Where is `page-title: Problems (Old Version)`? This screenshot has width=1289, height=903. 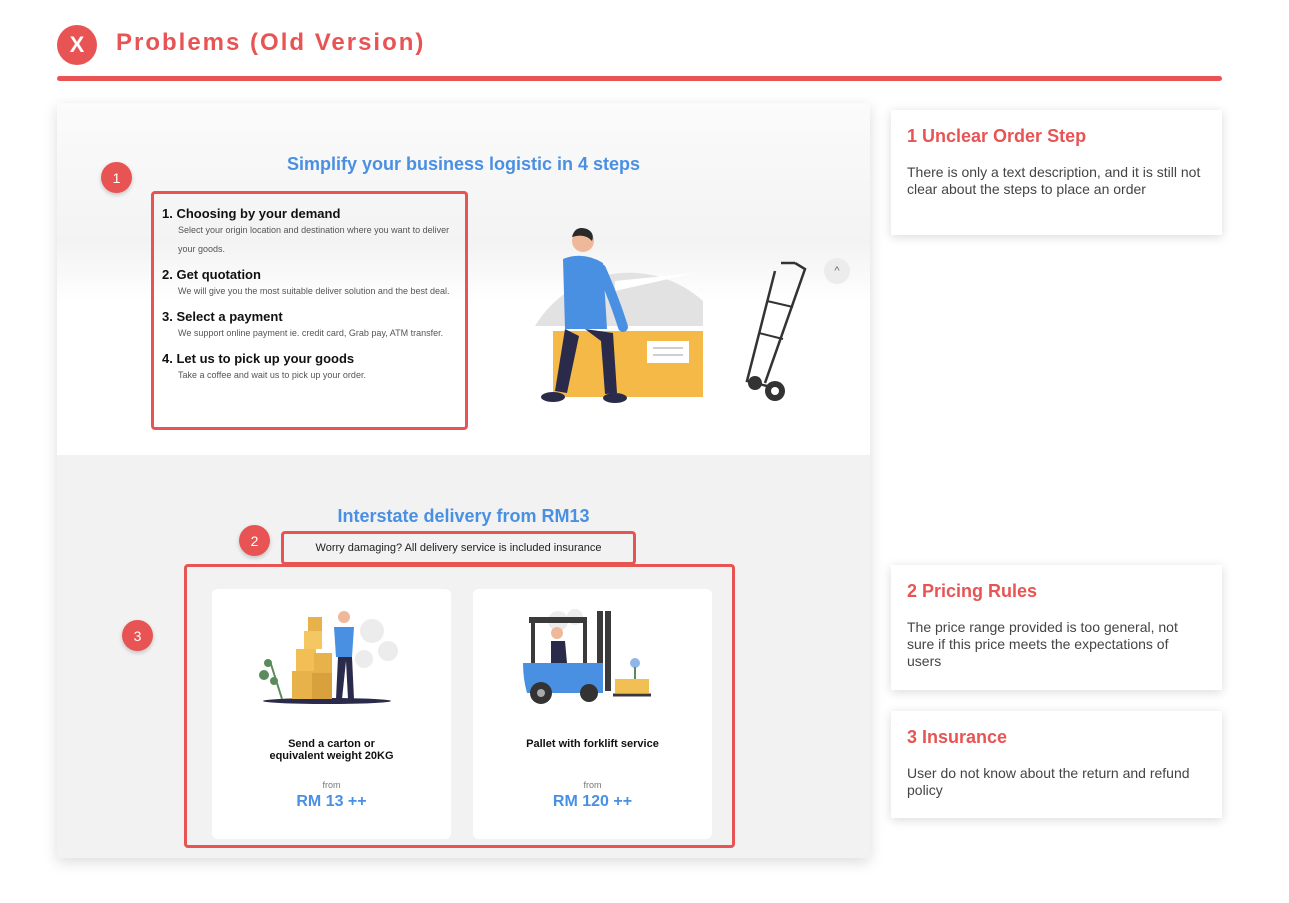 page-title: Problems (Old Version) is located at coordinates (271, 42).